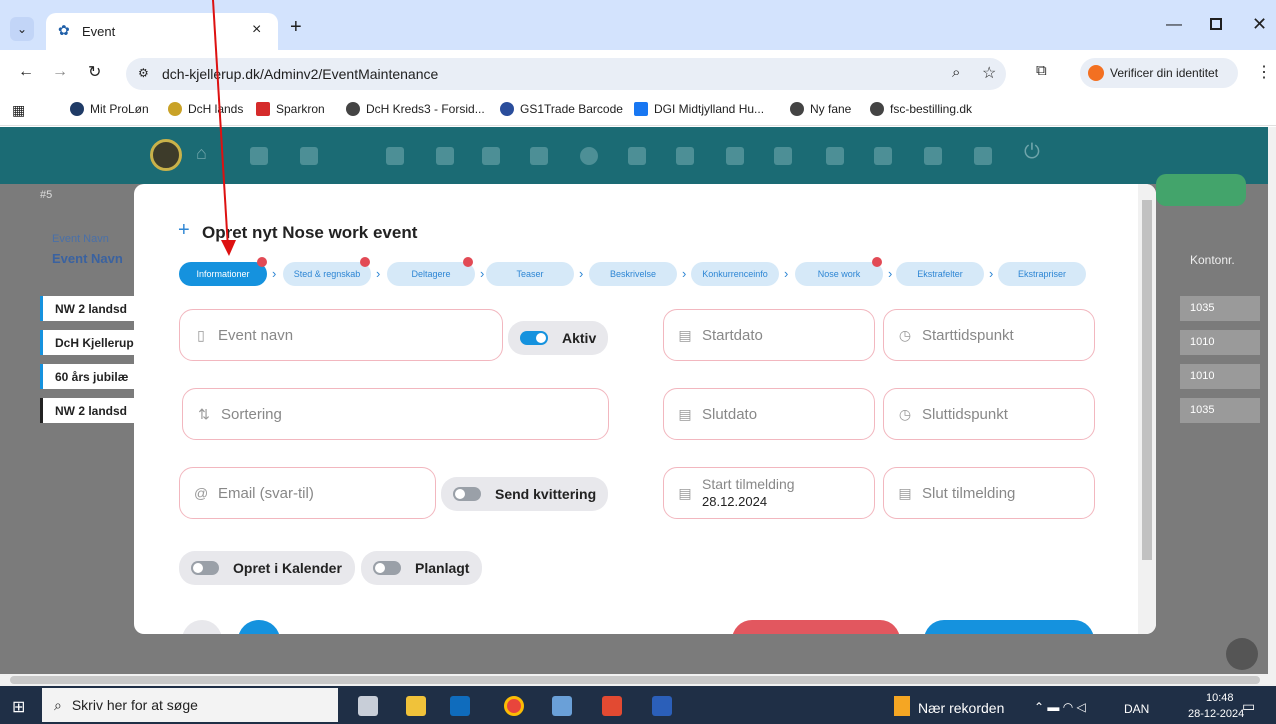 The height and width of the screenshot is (724, 1276). I want to click on help-icon, so click(933, 156).